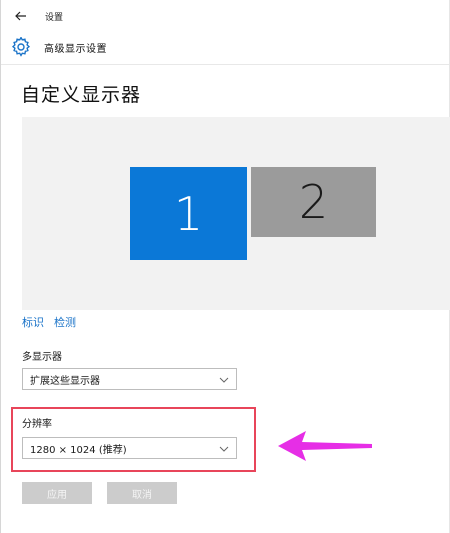 The height and width of the screenshot is (533, 450). I want to click on identify-link: 标识, so click(33, 322).